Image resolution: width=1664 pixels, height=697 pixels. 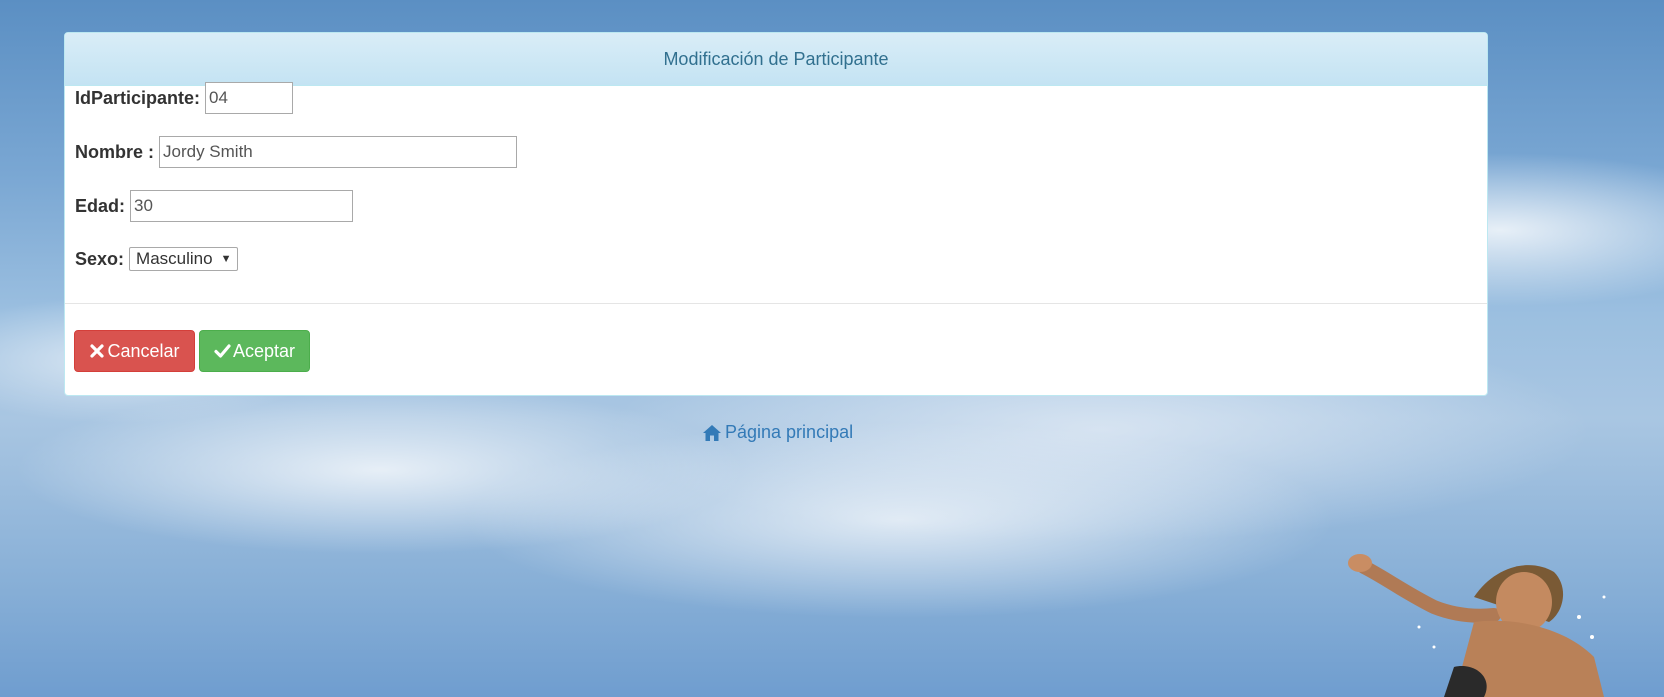 What do you see at coordinates (712, 432) in the screenshot?
I see `home-icon` at bounding box center [712, 432].